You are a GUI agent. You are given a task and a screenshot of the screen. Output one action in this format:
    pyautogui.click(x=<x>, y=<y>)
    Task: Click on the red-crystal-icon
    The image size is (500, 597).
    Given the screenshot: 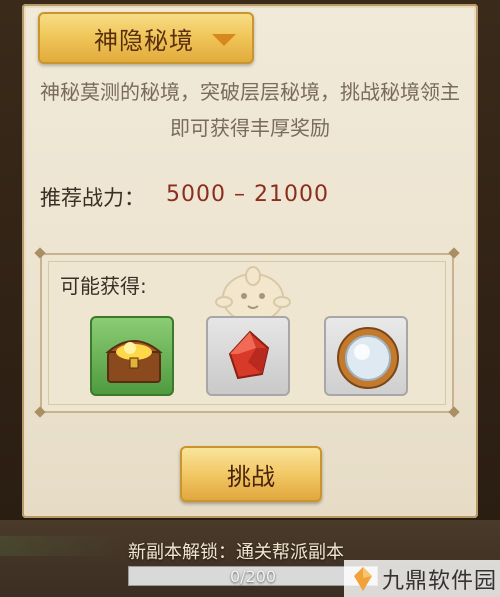 What is the action you would take?
    pyautogui.click(x=249, y=355)
    